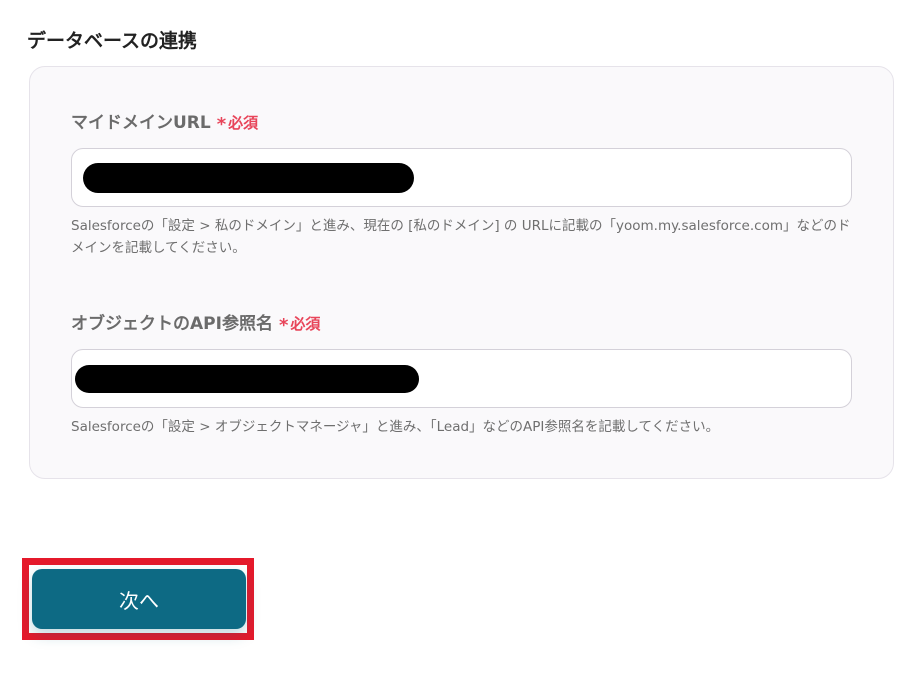 The image size is (921, 692). I want to click on object-api-name-input, so click(461, 378).